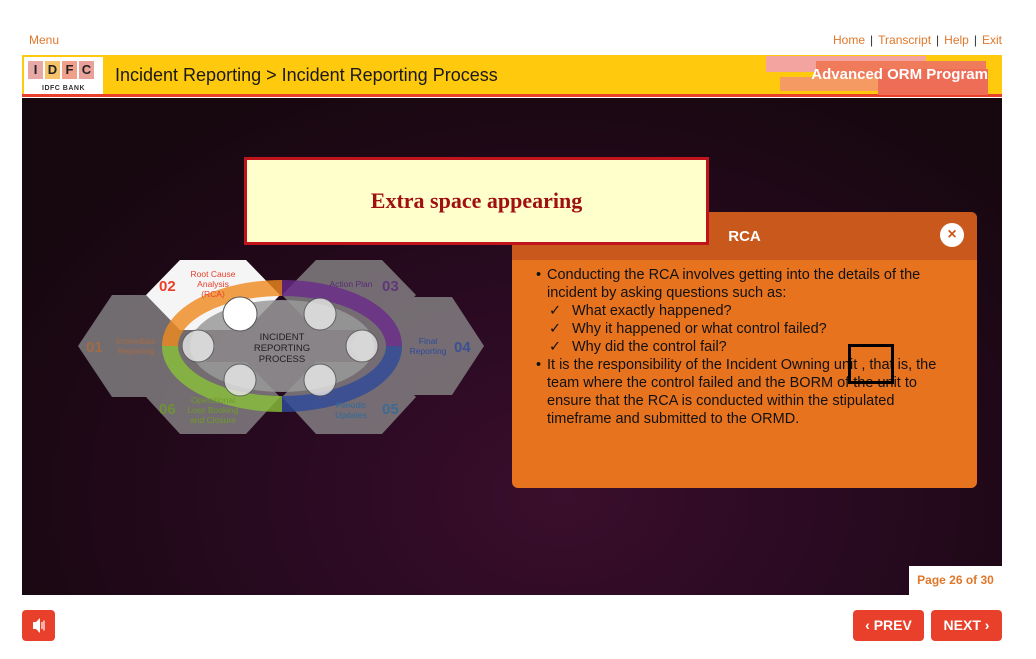  I want to click on home-link: Home, so click(849, 40).